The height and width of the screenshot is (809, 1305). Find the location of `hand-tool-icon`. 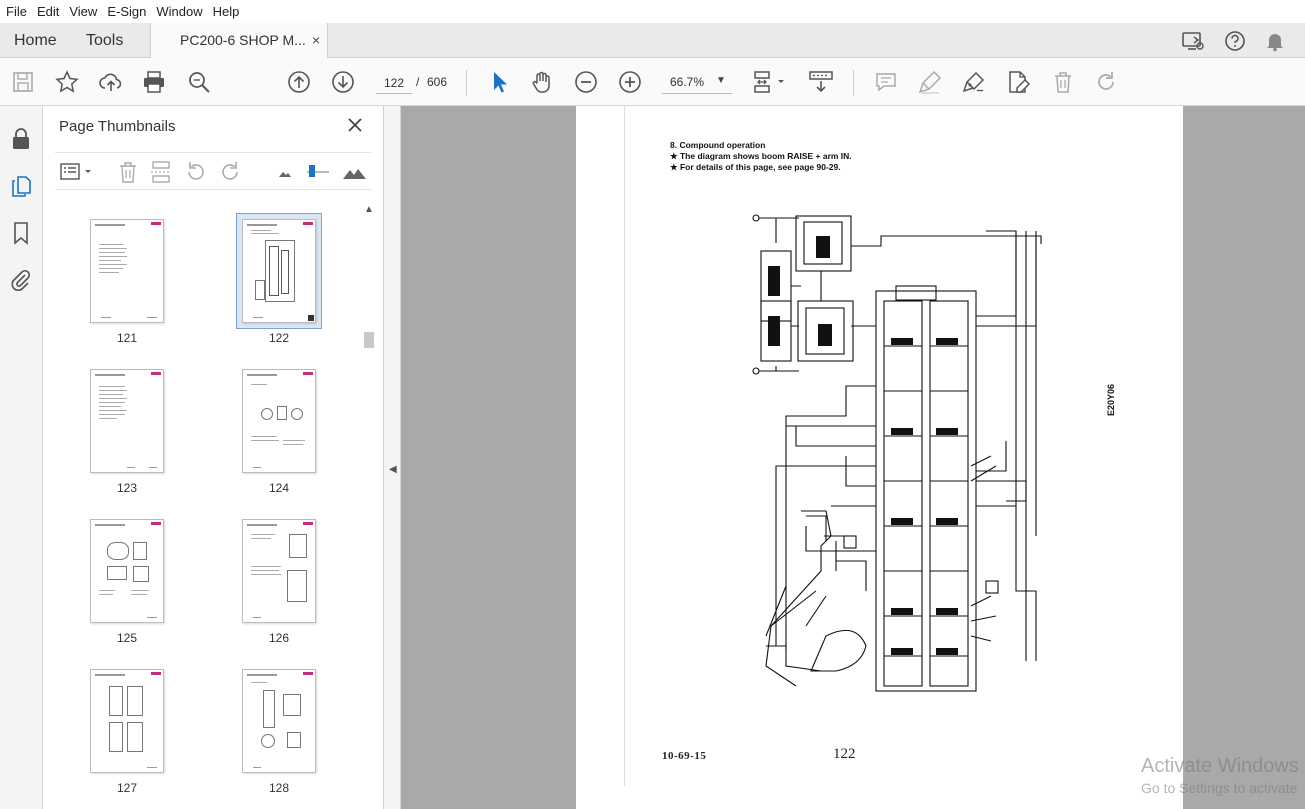

hand-tool-icon is located at coordinates (542, 82).